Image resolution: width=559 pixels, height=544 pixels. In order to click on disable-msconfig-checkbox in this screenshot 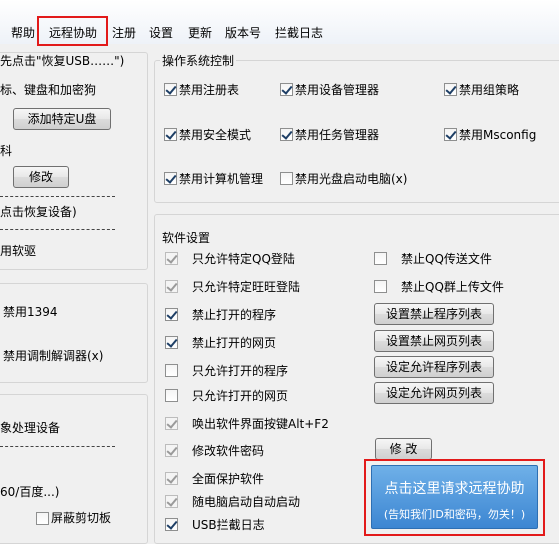, I will do `click(450, 134)`.